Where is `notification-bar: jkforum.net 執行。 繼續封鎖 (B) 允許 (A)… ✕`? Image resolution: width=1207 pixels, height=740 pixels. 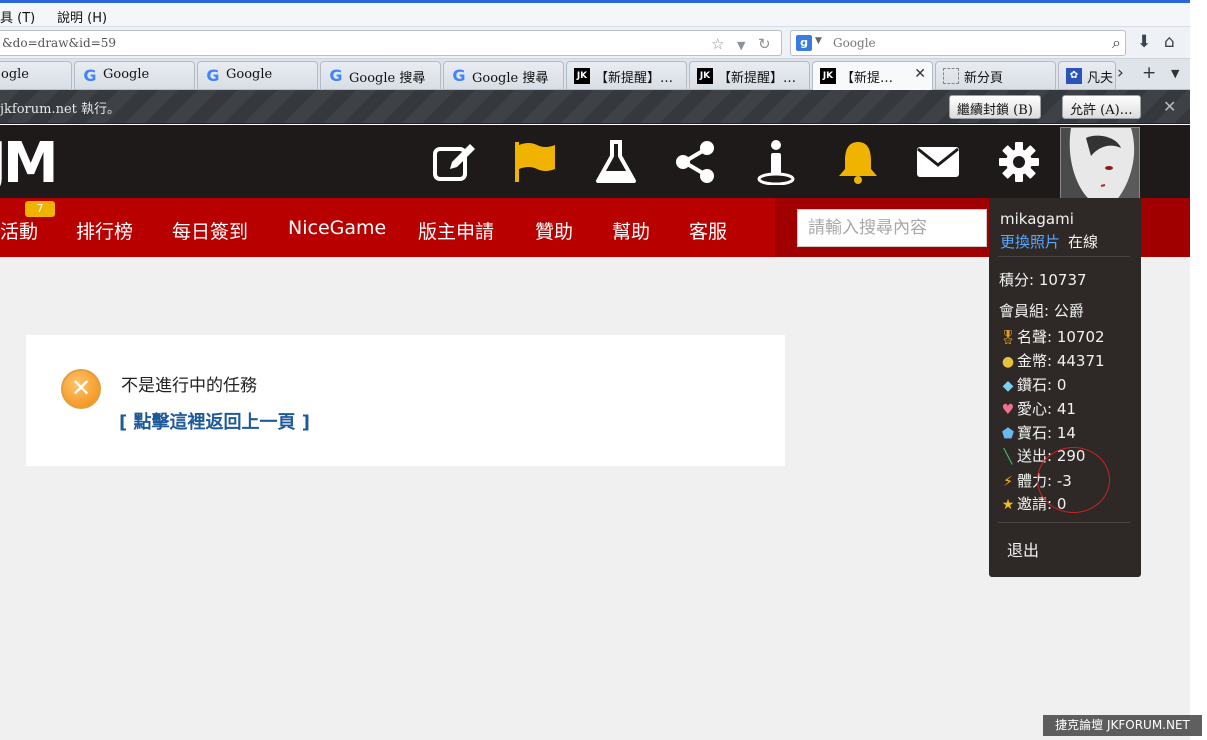 notification-bar: jkforum.net 執行。 繼續封鎖 (B) 允許 (A)… ✕ is located at coordinates (595, 107).